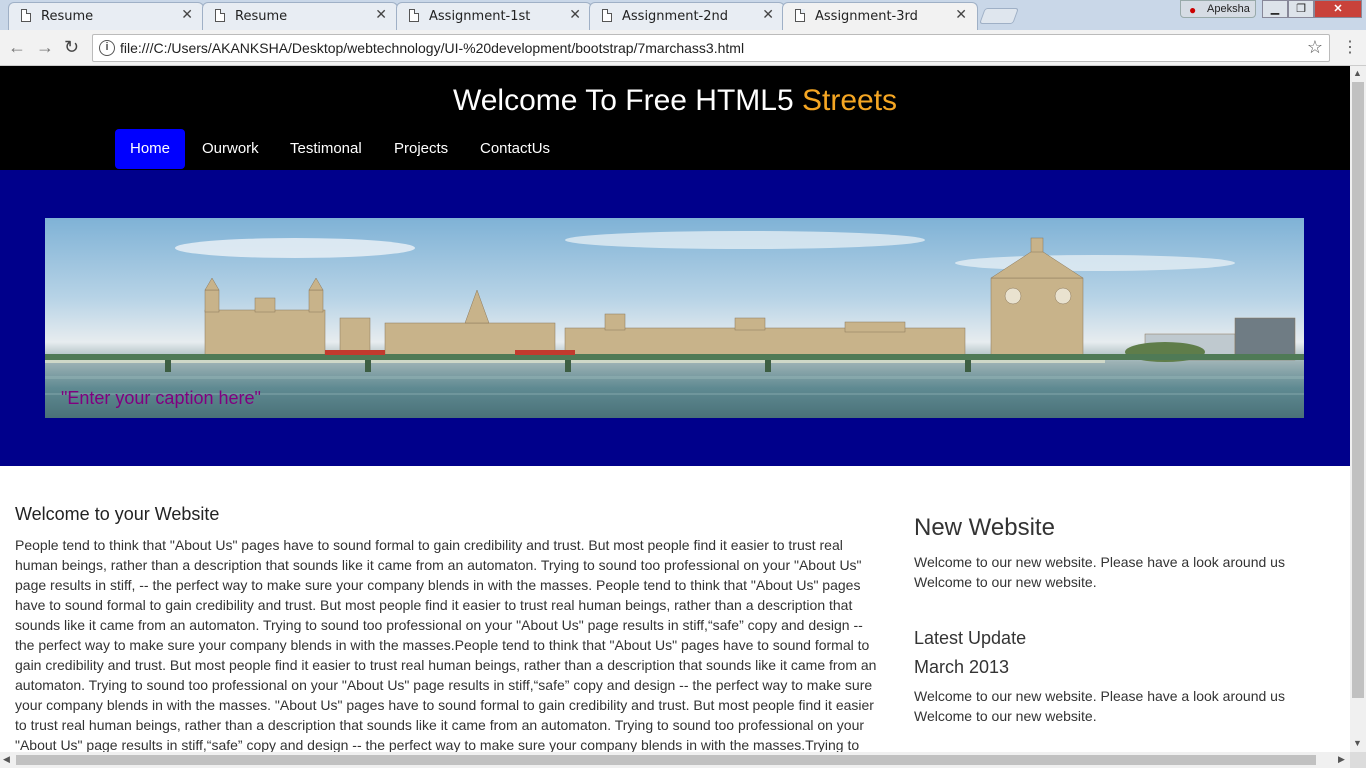  What do you see at coordinates (999, 16) in the screenshot?
I see `new-tab-button` at bounding box center [999, 16].